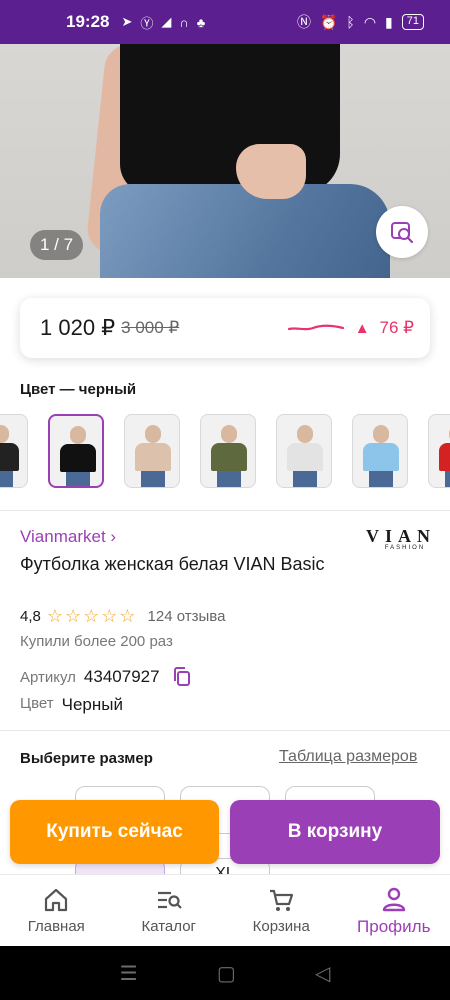 Image resolution: width=450 pixels, height=1000 pixels. Describe the element at coordinates (303, 22) in the screenshot. I see `nfc-icon: Ⓝ` at that location.